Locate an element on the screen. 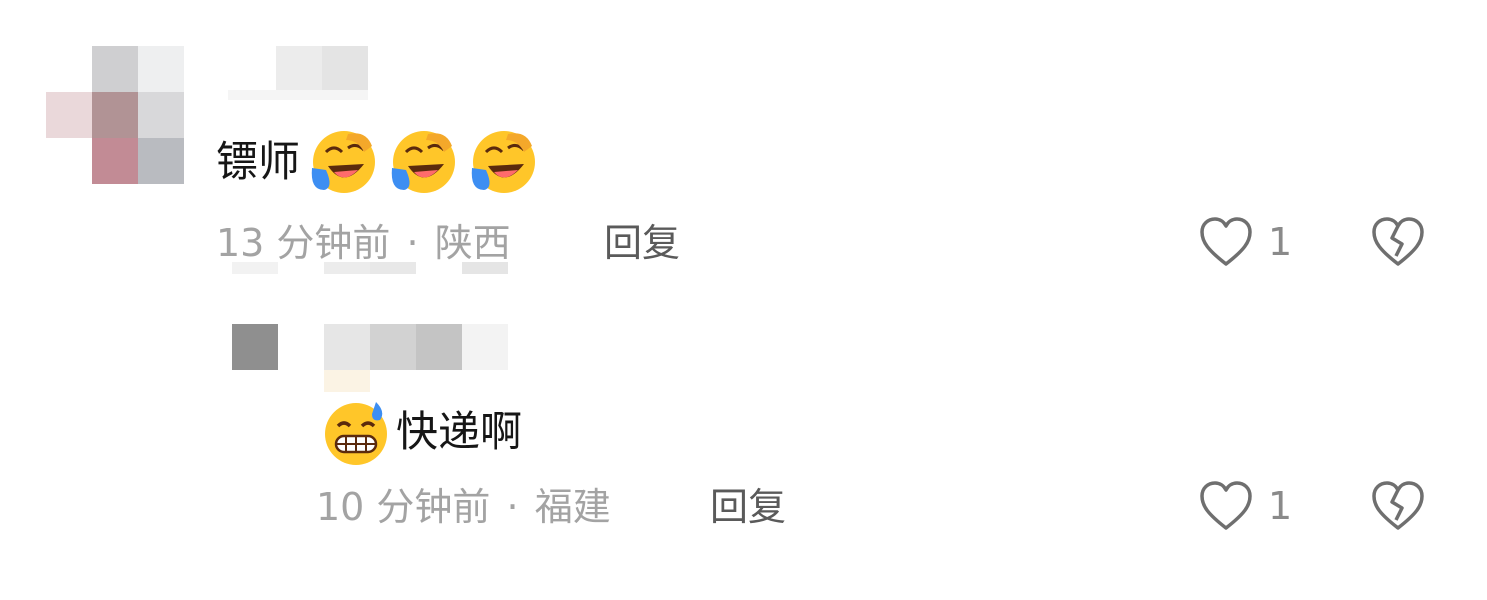  comment-location: 福建 is located at coordinates (572, 507).